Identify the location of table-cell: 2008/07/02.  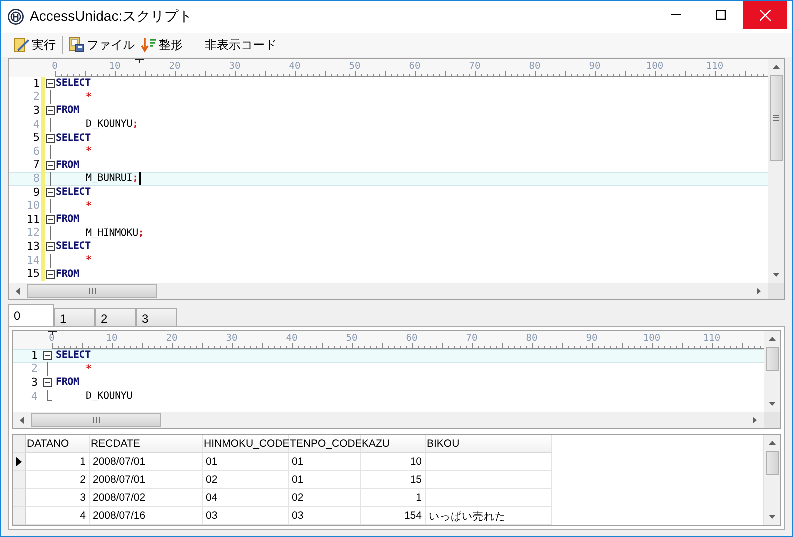
(146, 498).